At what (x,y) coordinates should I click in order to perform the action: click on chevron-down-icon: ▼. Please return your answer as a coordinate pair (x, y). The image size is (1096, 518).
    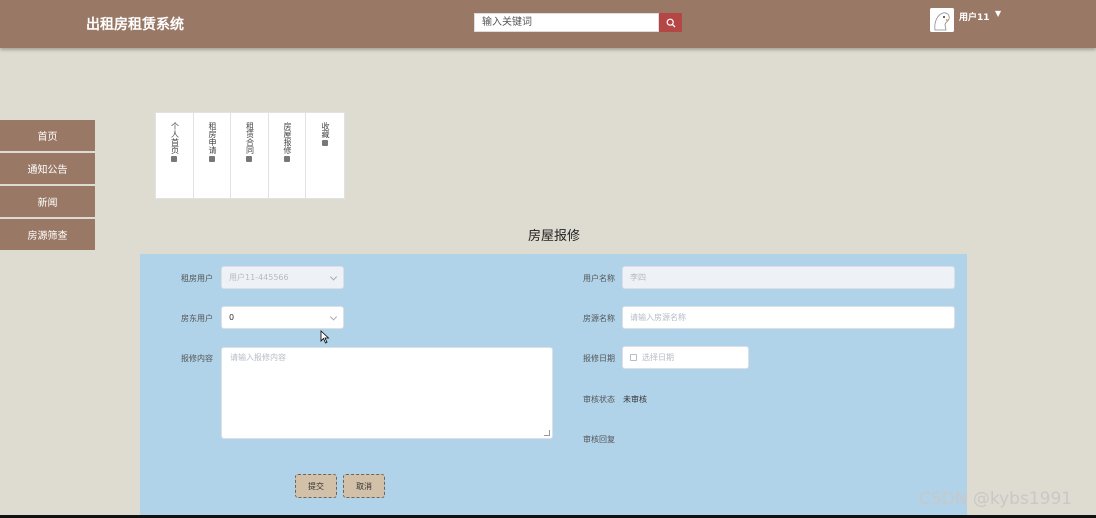
    Looking at the image, I should click on (998, 13).